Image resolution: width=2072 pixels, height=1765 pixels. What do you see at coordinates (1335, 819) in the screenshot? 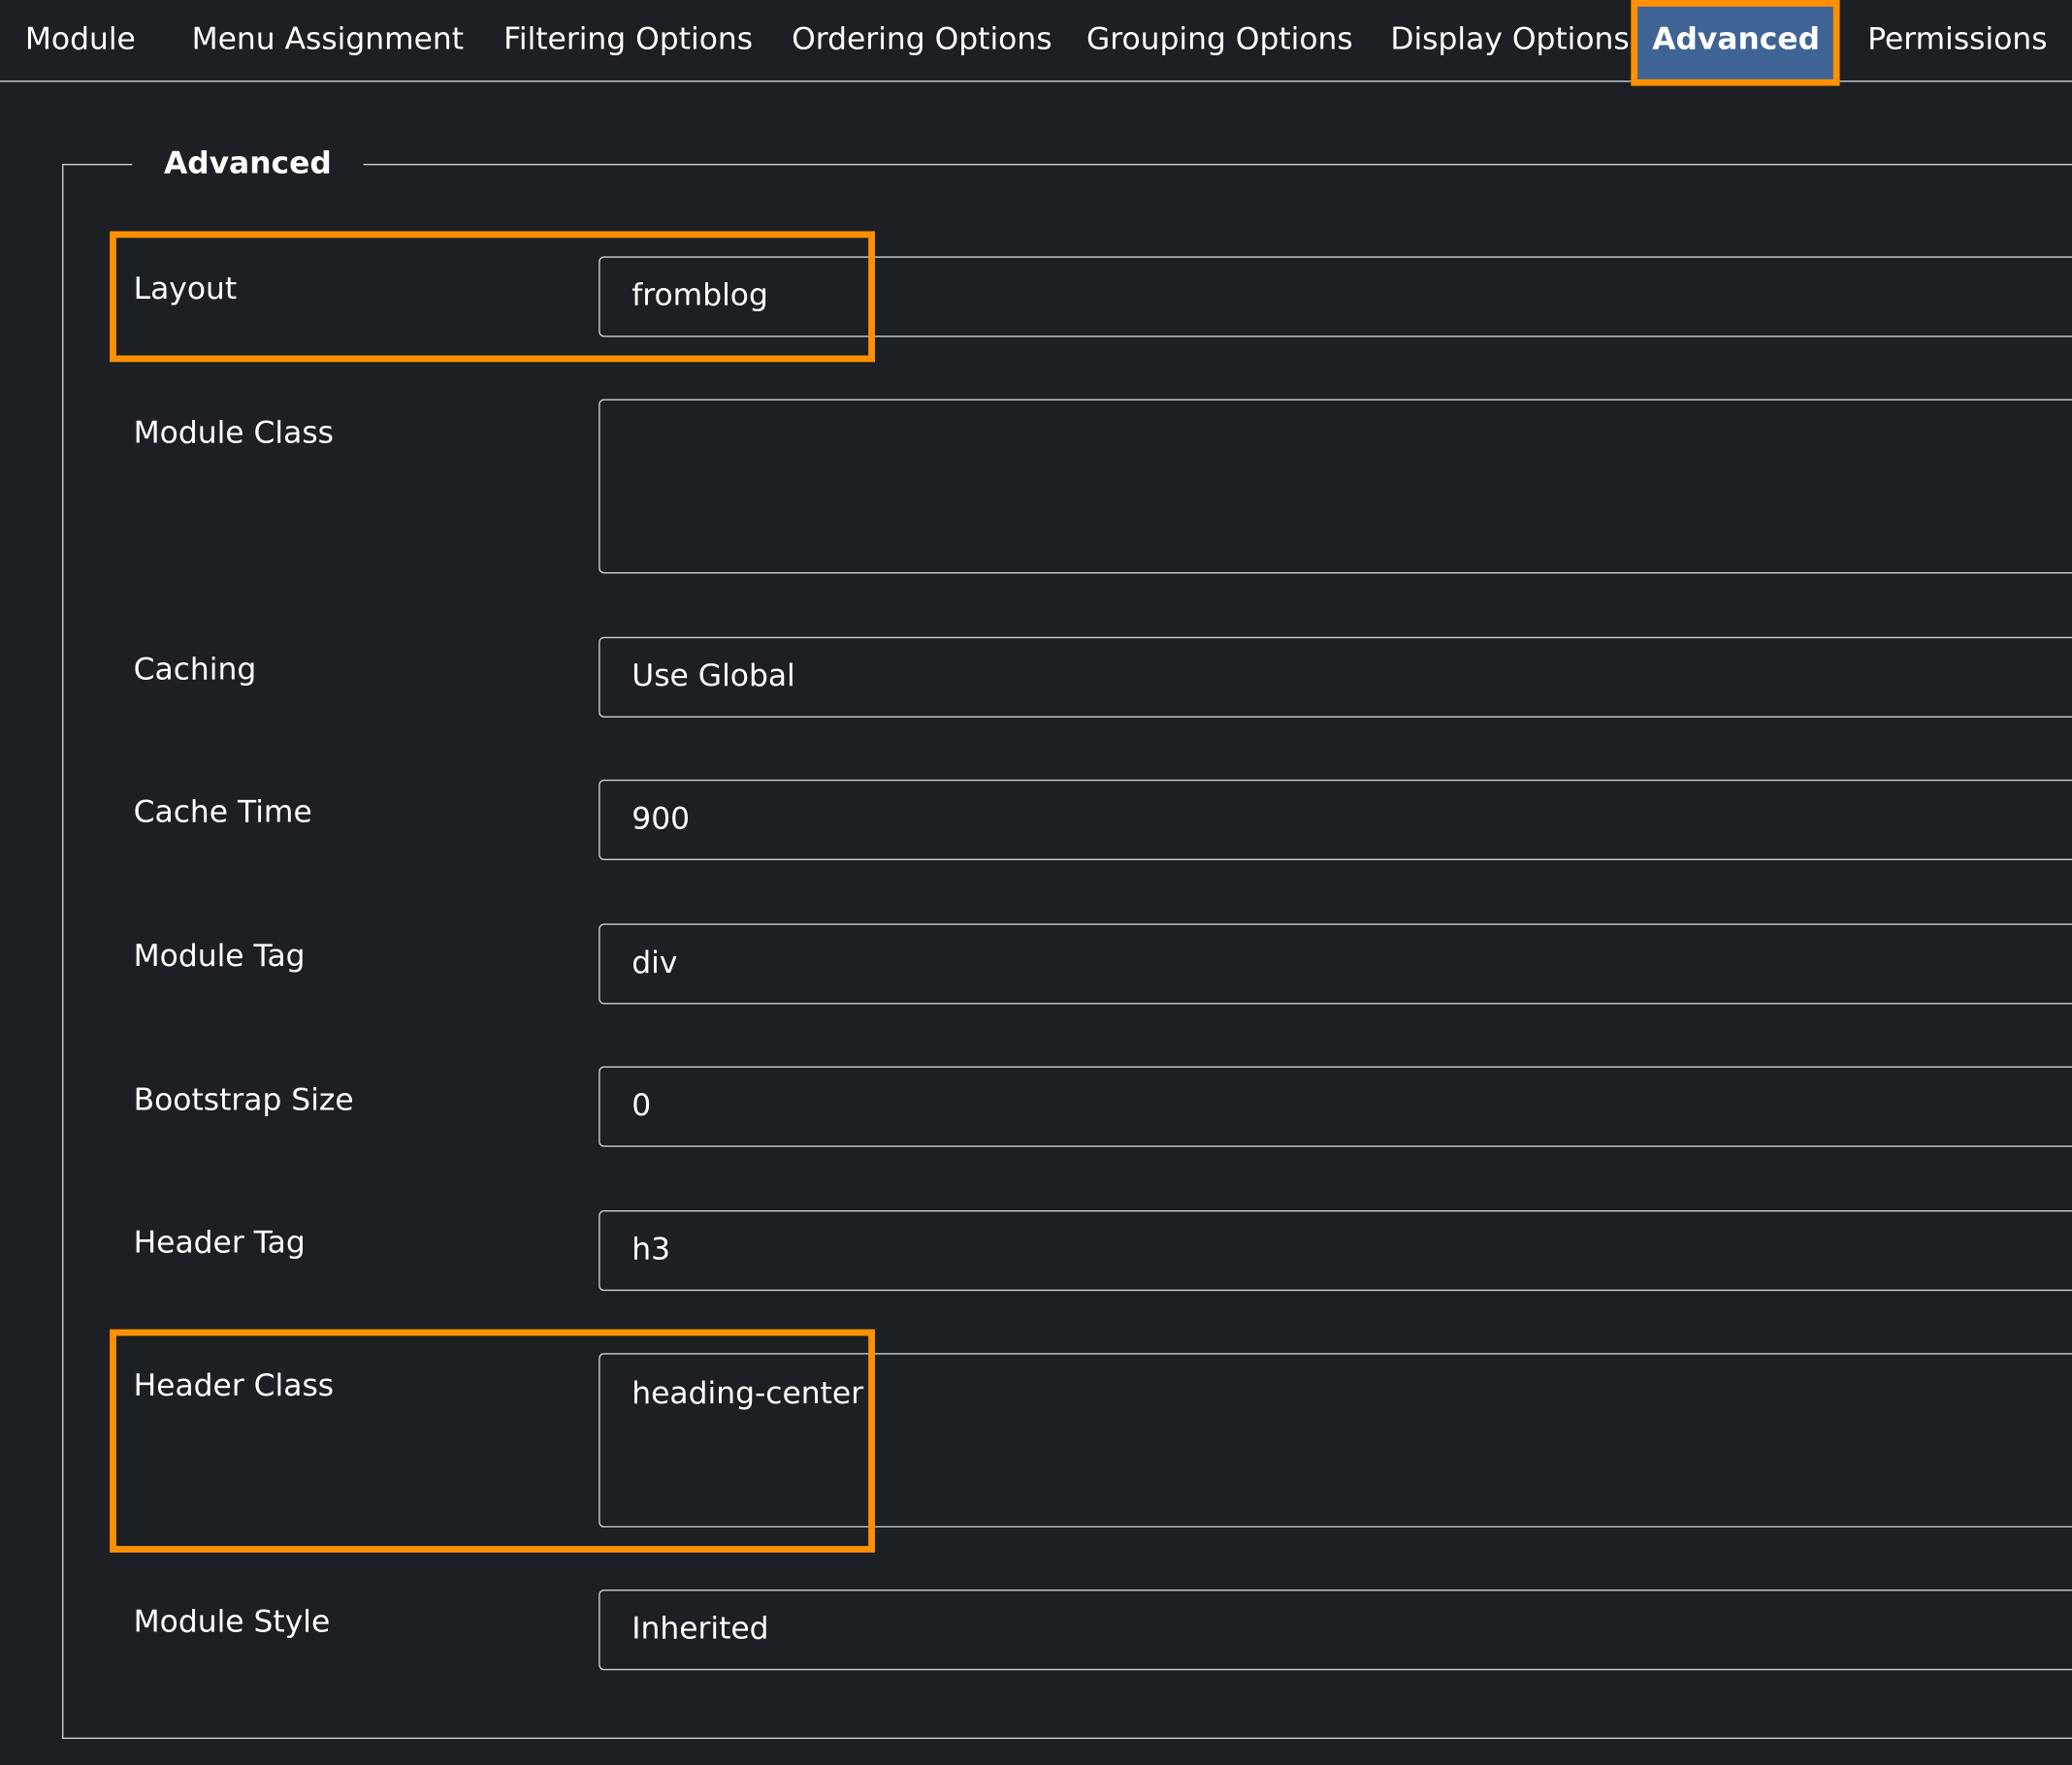
I see `cache-time-input: 900` at bounding box center [1335, 819].